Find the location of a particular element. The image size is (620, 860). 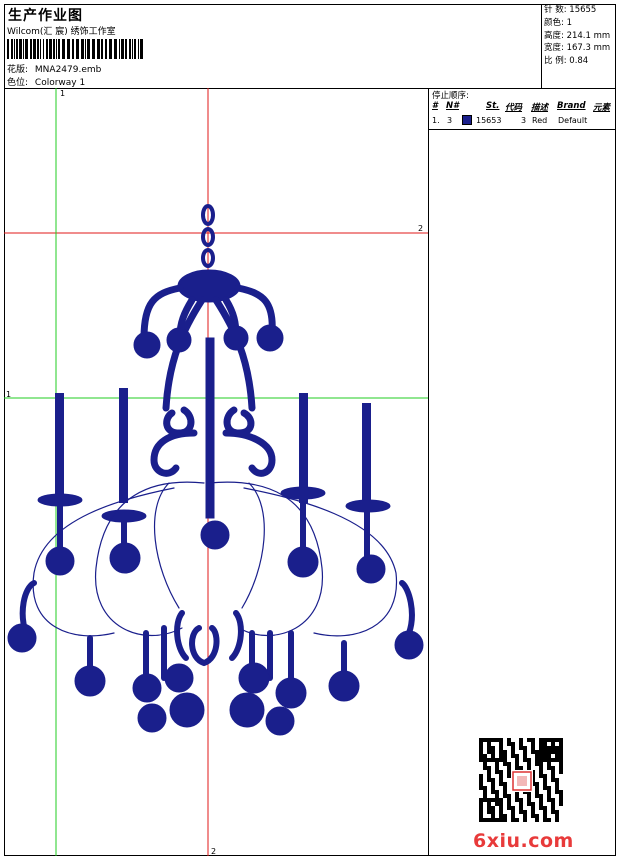

row-brand: Default is located at coordinates (573, 120).